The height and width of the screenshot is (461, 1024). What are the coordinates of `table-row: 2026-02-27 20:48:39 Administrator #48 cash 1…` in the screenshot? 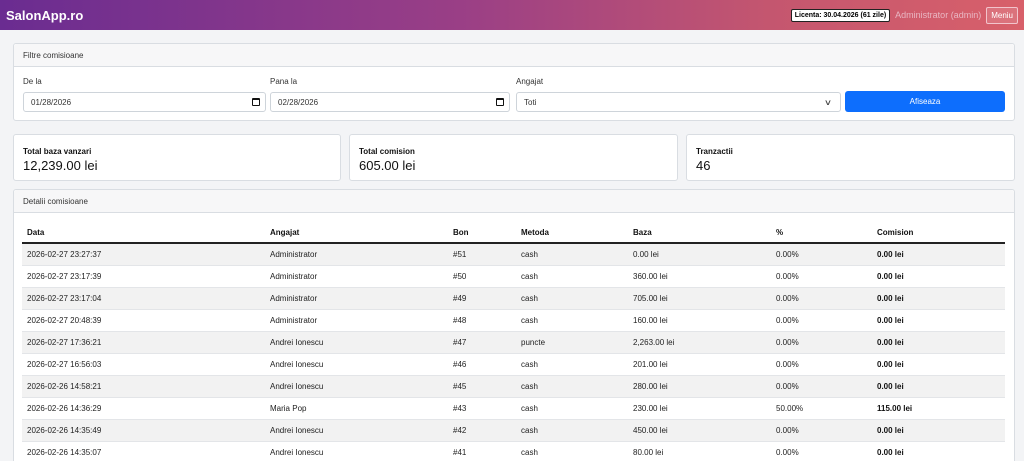 It's located at (513, 321).